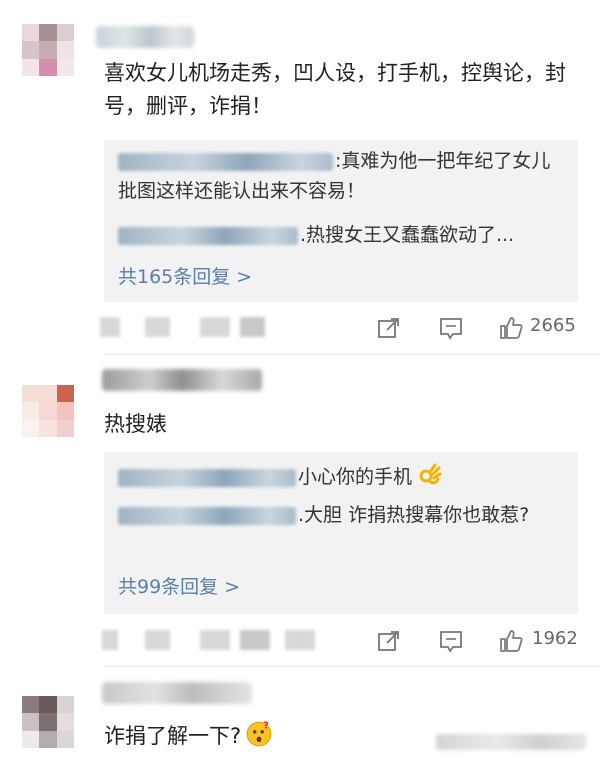 The width and height of the screenshot is (600, 774). Describe the element at coordinates (511, 742) in the screenshot. I see `watermark` at that location.